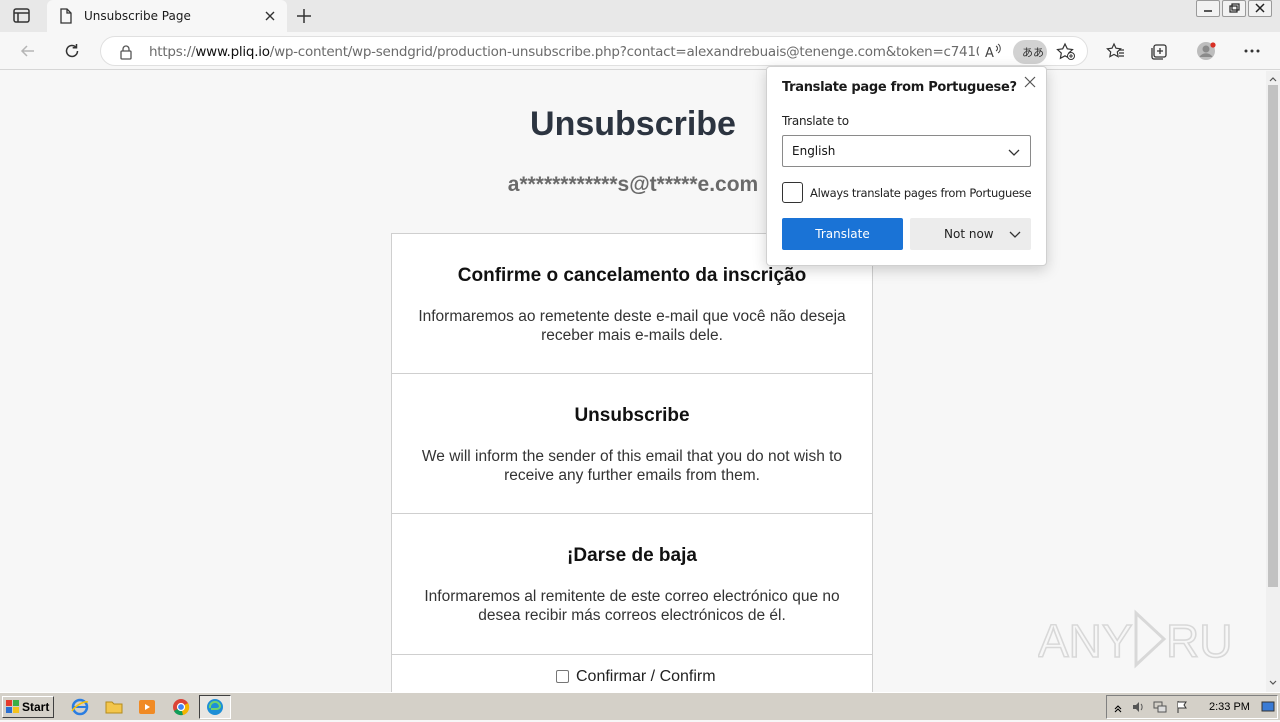  What do you see at coordinates (1268, 707) in the screenshot?
I see `show-desktop-icon` at bounding box center [1268, 707].